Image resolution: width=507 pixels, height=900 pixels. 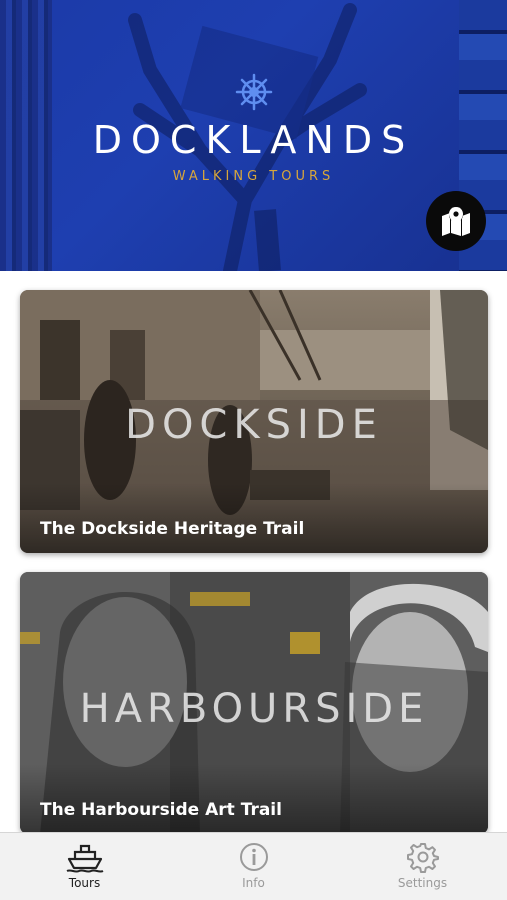 I want to click on map-pin-icon, so click(x=456, y=221).